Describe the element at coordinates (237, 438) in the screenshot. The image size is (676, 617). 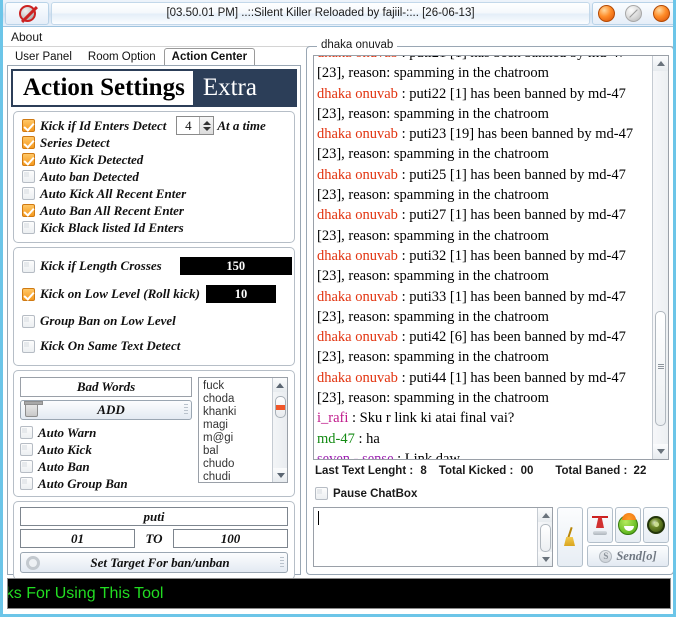
I see `list-item: m@gi` at that location.